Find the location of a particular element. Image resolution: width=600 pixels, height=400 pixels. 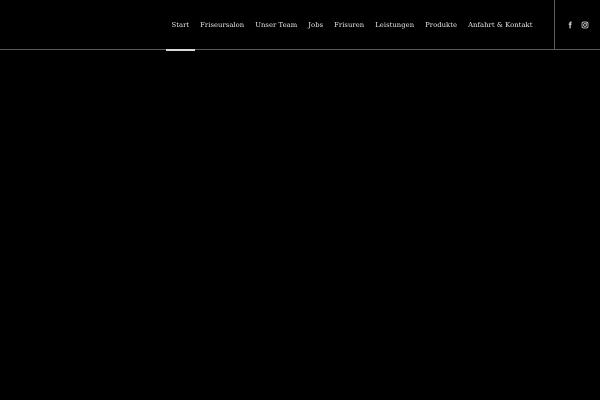

facebook-icon is located at coordinates (570, 25).